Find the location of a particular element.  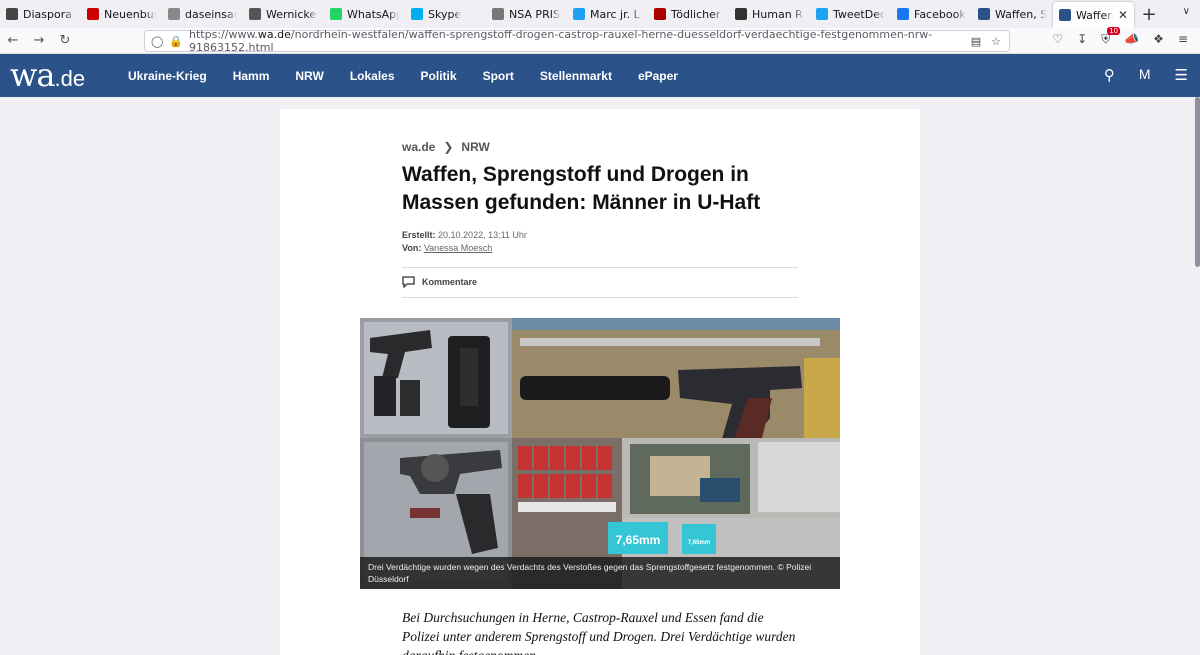

merkliste-icon: M is located at coordinates (1145, 75).